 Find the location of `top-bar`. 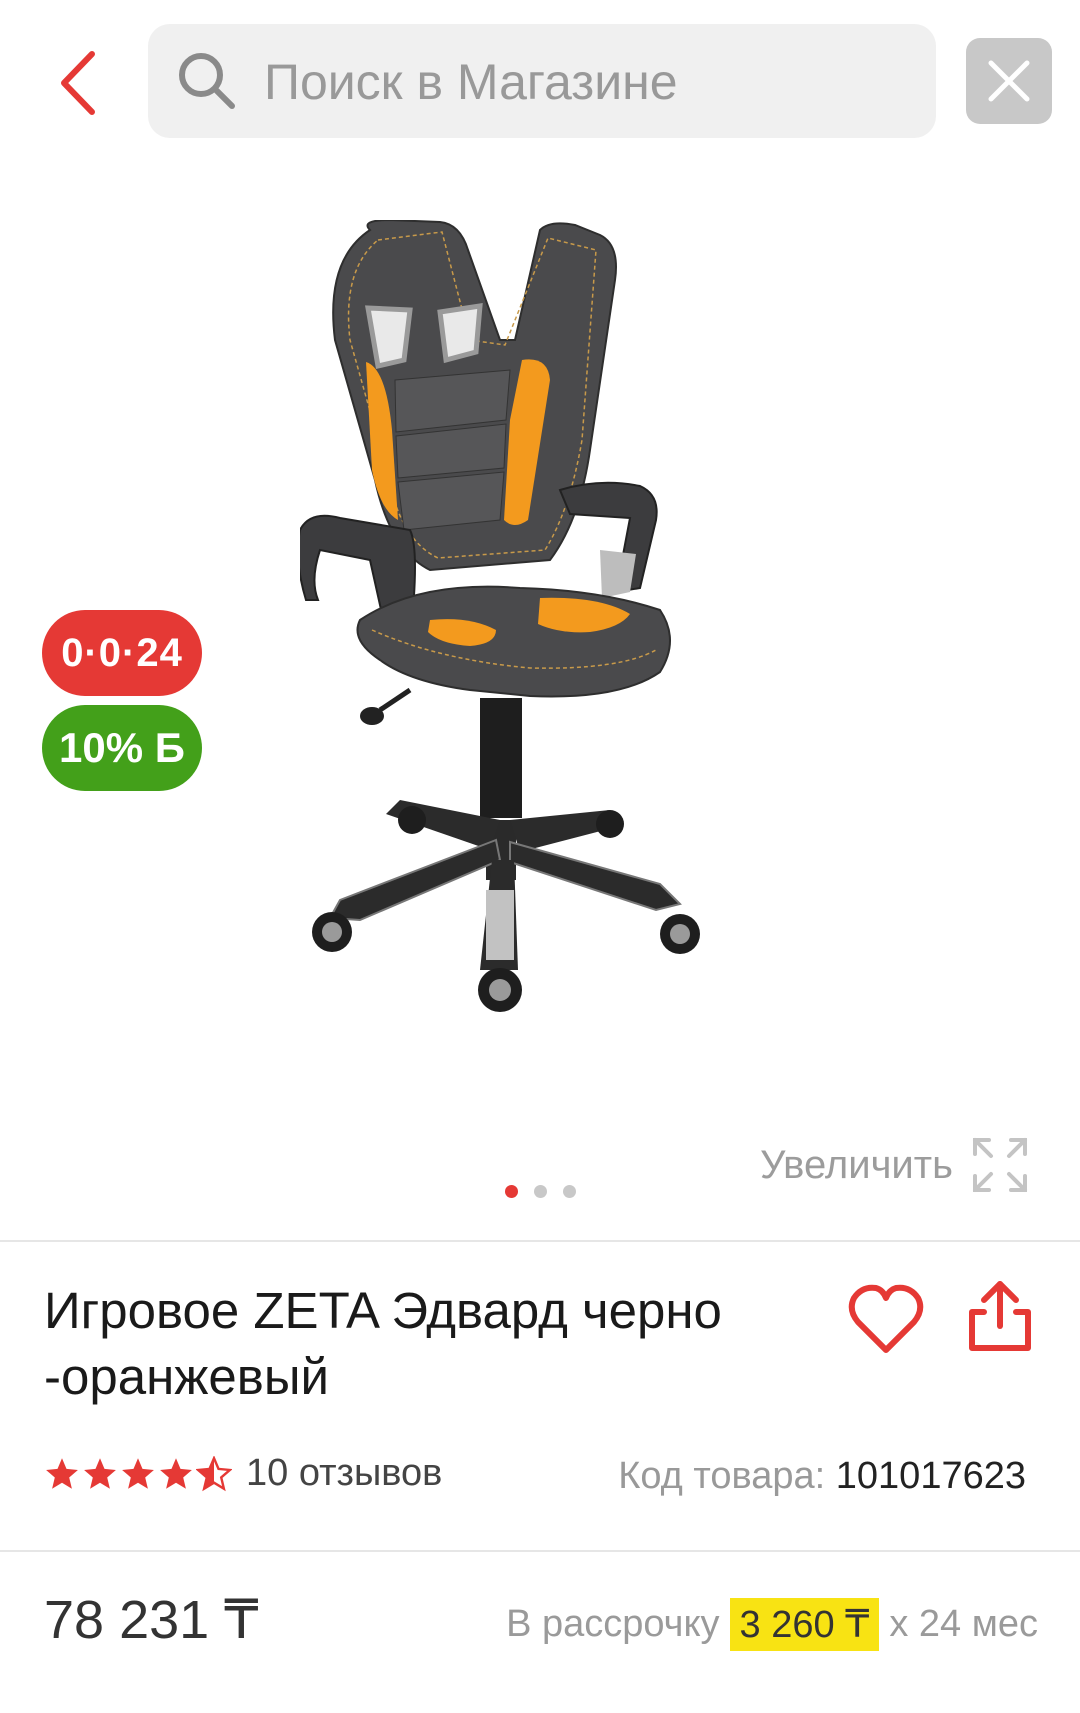

top-bar is located at coordinates (540, 75).